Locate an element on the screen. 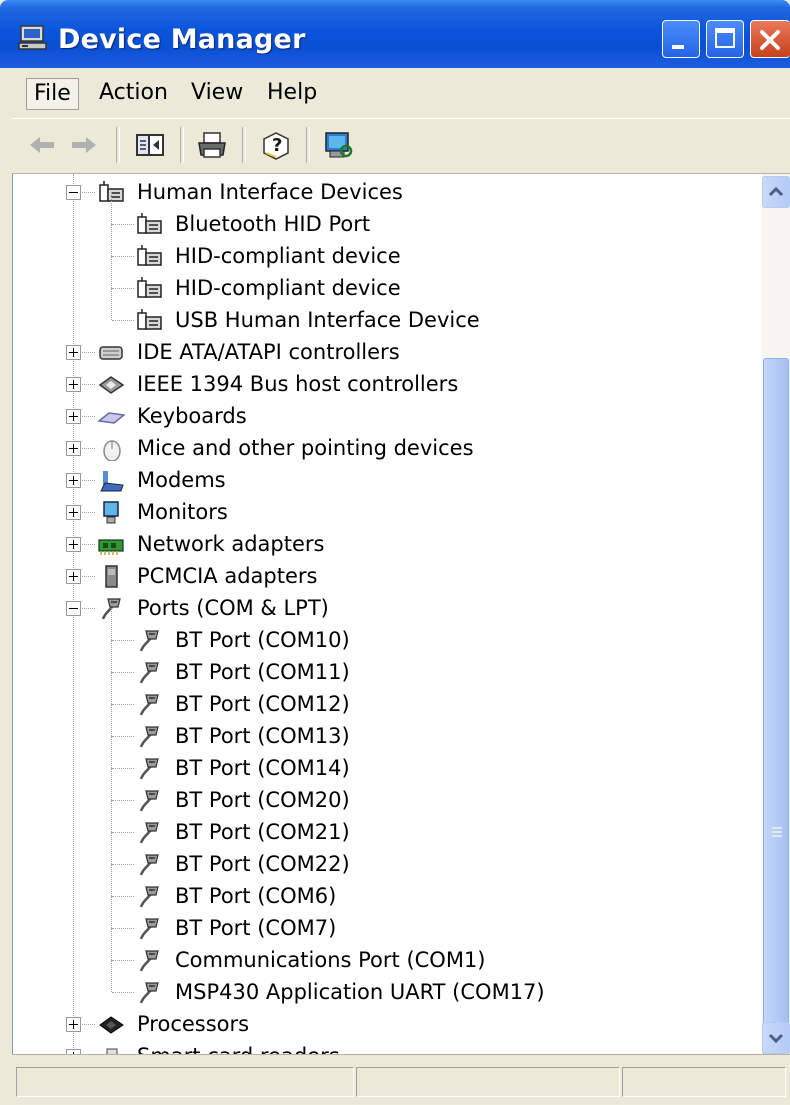 This screenshot has height=1105, width=790. menu-view: View is located at coordinates (217, 93).